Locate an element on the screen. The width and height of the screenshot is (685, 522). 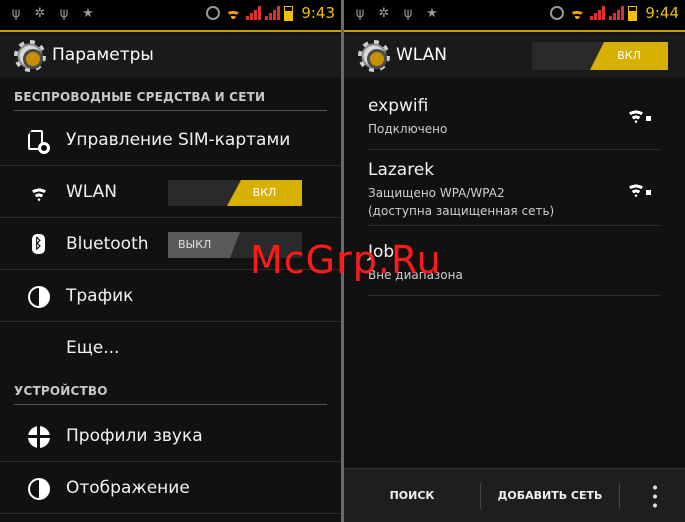
menu-item-sim: Управление SIM-картами is located at coordinates (170, 141).